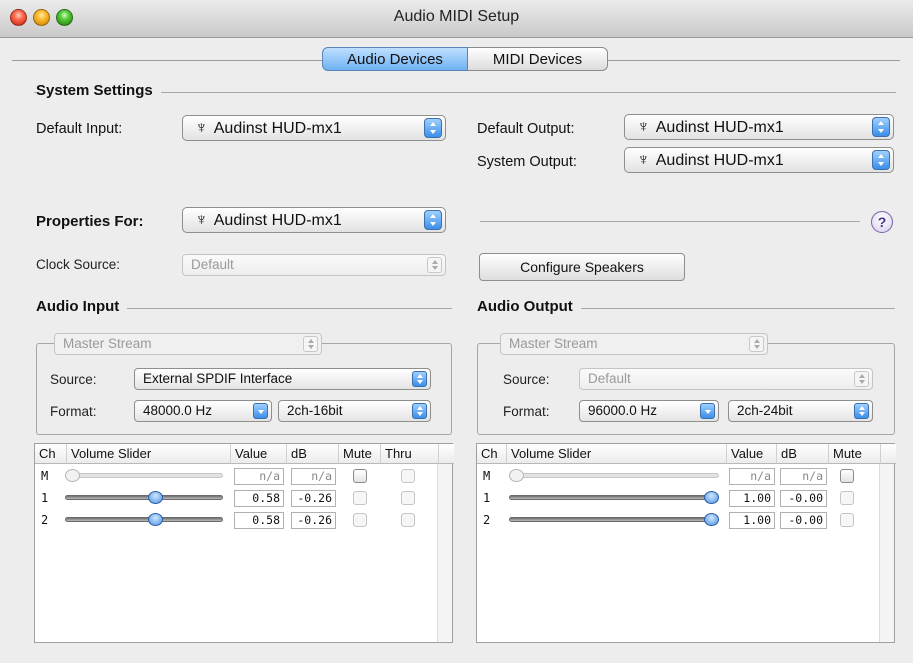 The image size is (913, 663). Describe the element at coordinates (634, 344) in the screenshot. I see `output-stream-popup: Master Stream` at that location.